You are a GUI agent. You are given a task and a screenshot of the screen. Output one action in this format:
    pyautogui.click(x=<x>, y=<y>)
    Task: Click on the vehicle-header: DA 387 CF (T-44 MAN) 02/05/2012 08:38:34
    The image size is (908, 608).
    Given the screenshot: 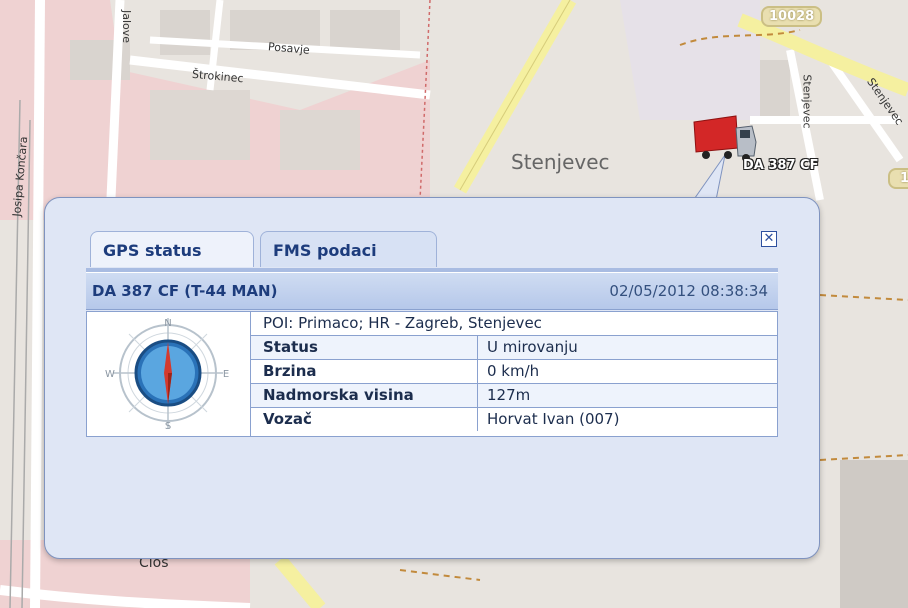 What is the action you would take?
    pyautogui.click(x=432, y=291)
    